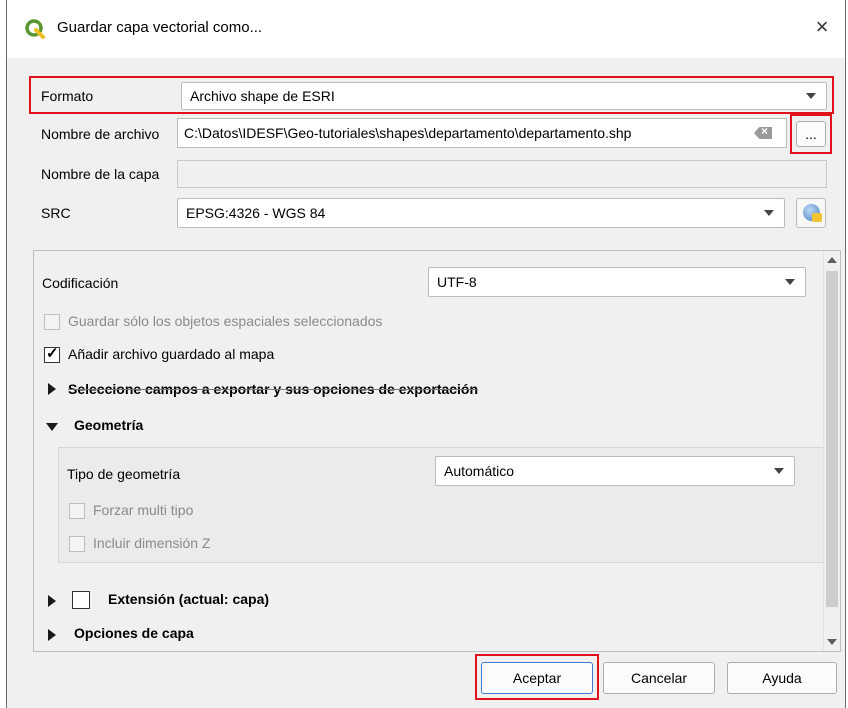 The image size is (848, 708). Describe the element at coordinates (35, 29) in the screenshot. I see `qgis-logo-icon` at that location.